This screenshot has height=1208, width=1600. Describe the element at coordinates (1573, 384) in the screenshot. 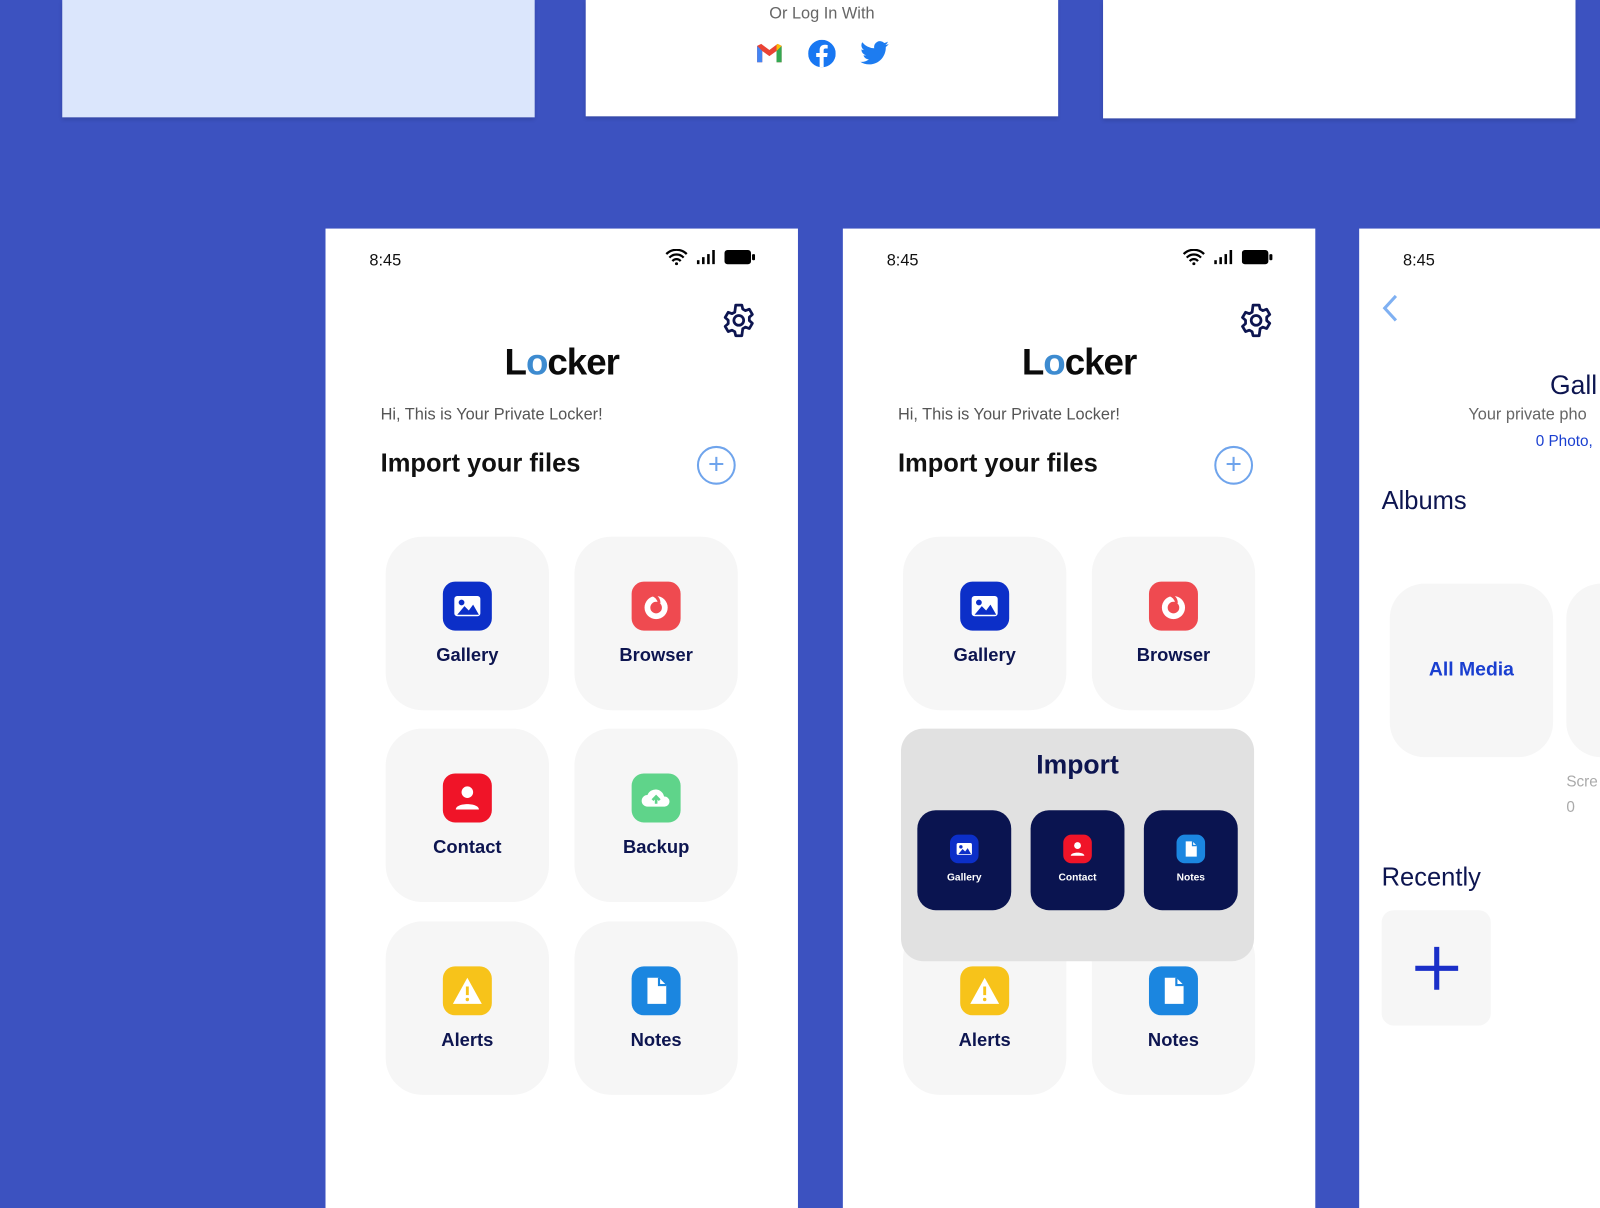

I see `gallery-title: Gall` at that location.